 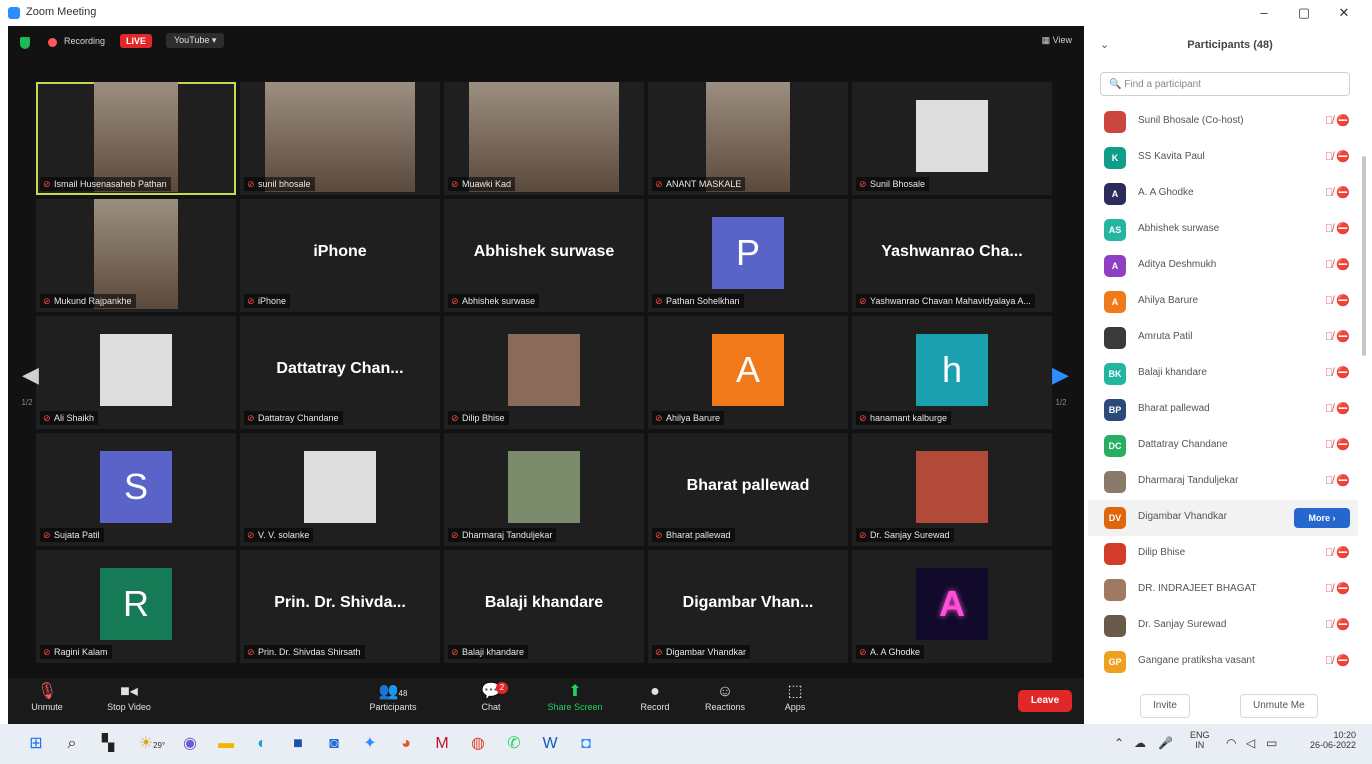 I want to click on video-tile: S ⊘ Sujata Patil, so click(x=136, y=489).